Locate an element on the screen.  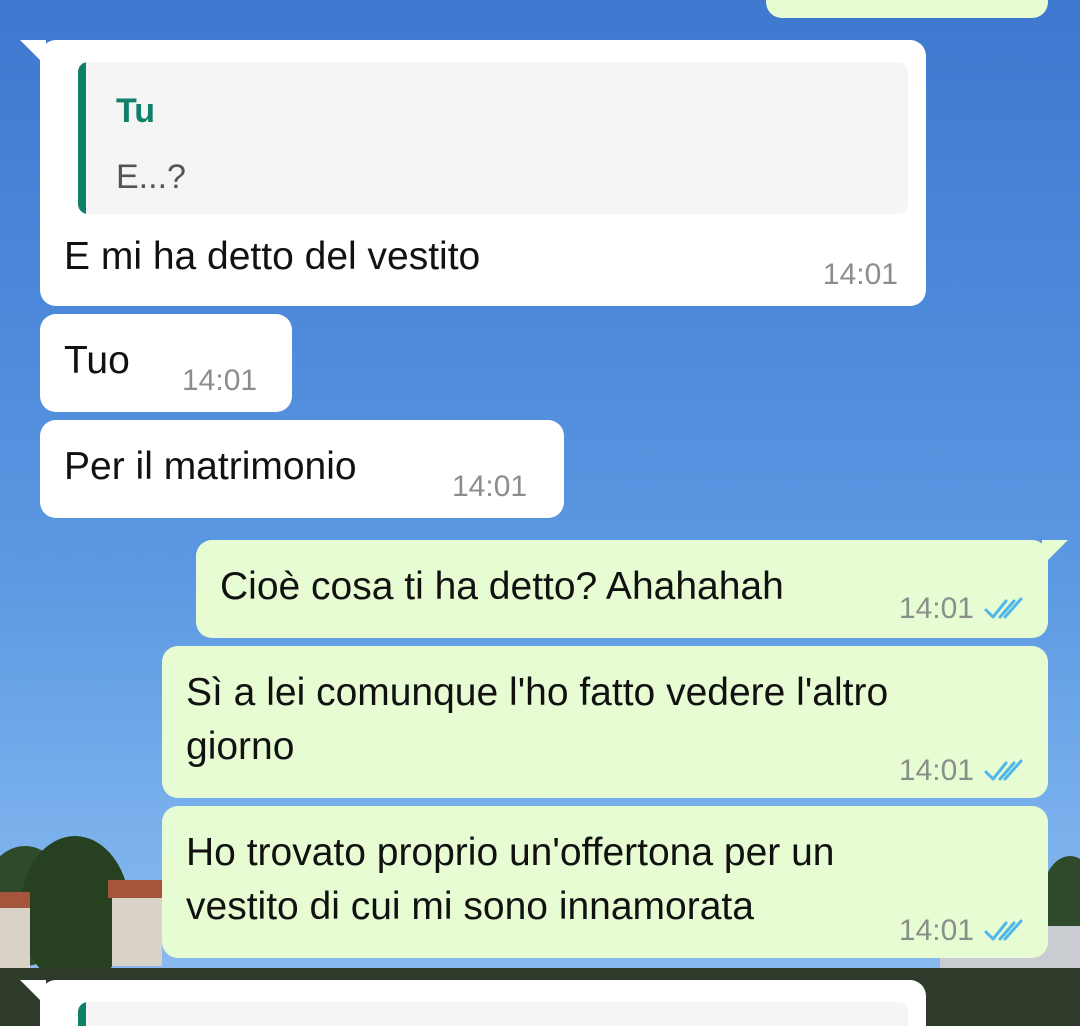
message-bubble-incoming-partial is located at coordinates (473, 1003).